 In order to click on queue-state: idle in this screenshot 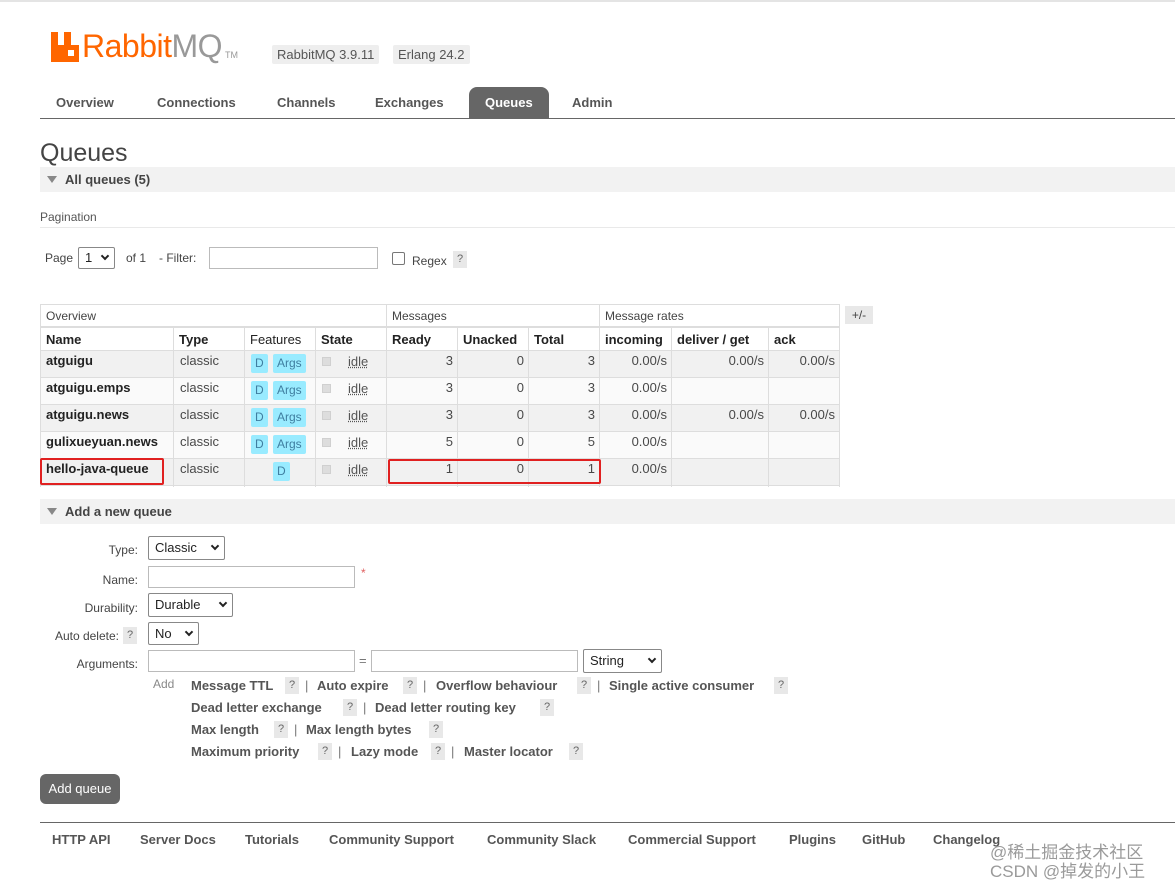, I will do `click(358, 469)`.